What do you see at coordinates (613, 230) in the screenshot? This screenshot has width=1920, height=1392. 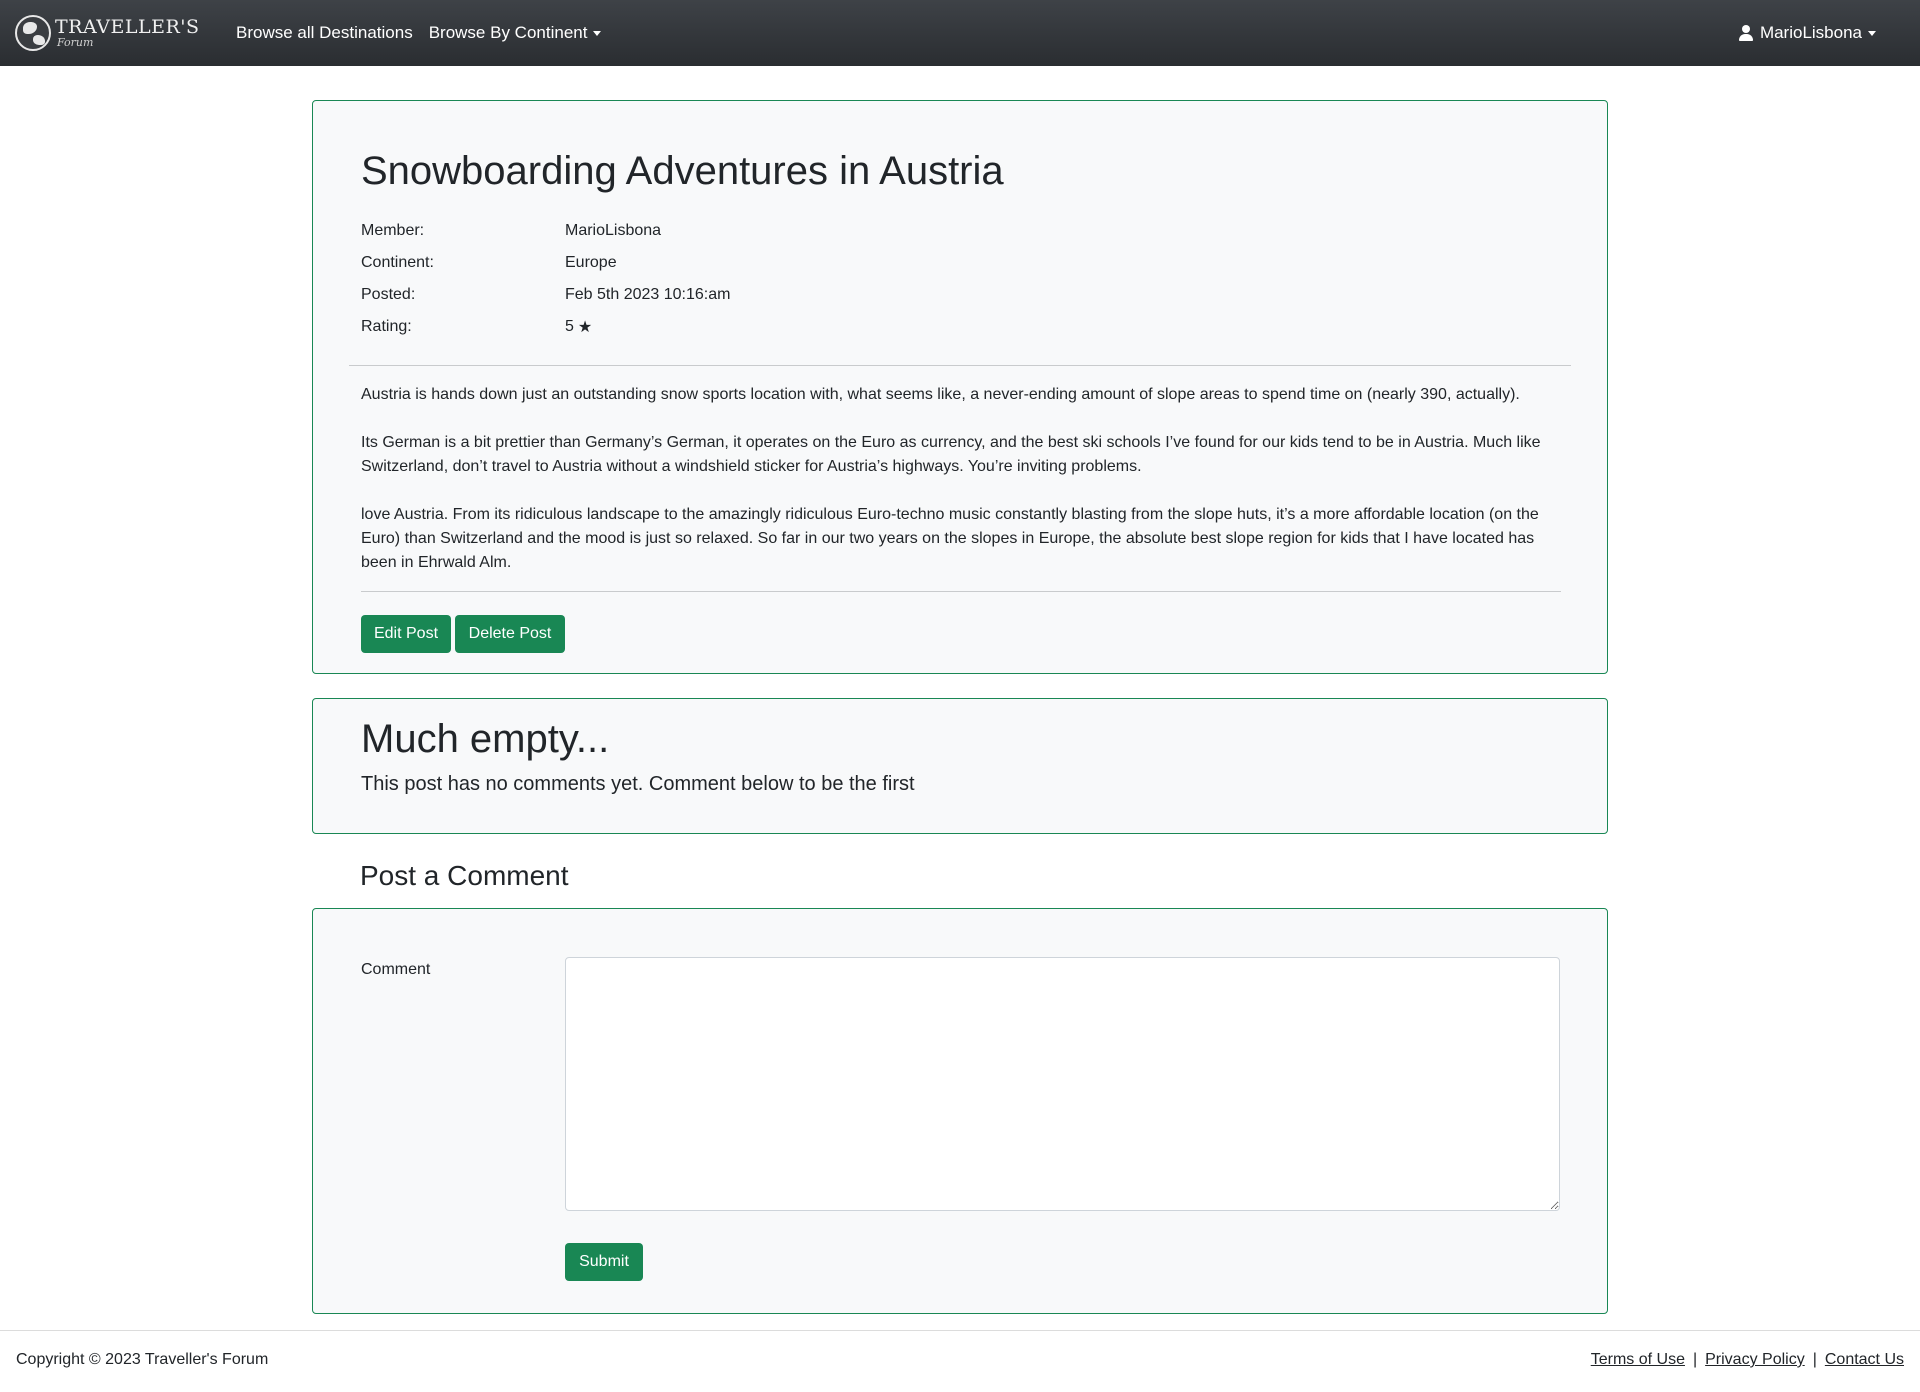 I see `meta-value-member: MarioLisbona` at bounding box center [613, 230].